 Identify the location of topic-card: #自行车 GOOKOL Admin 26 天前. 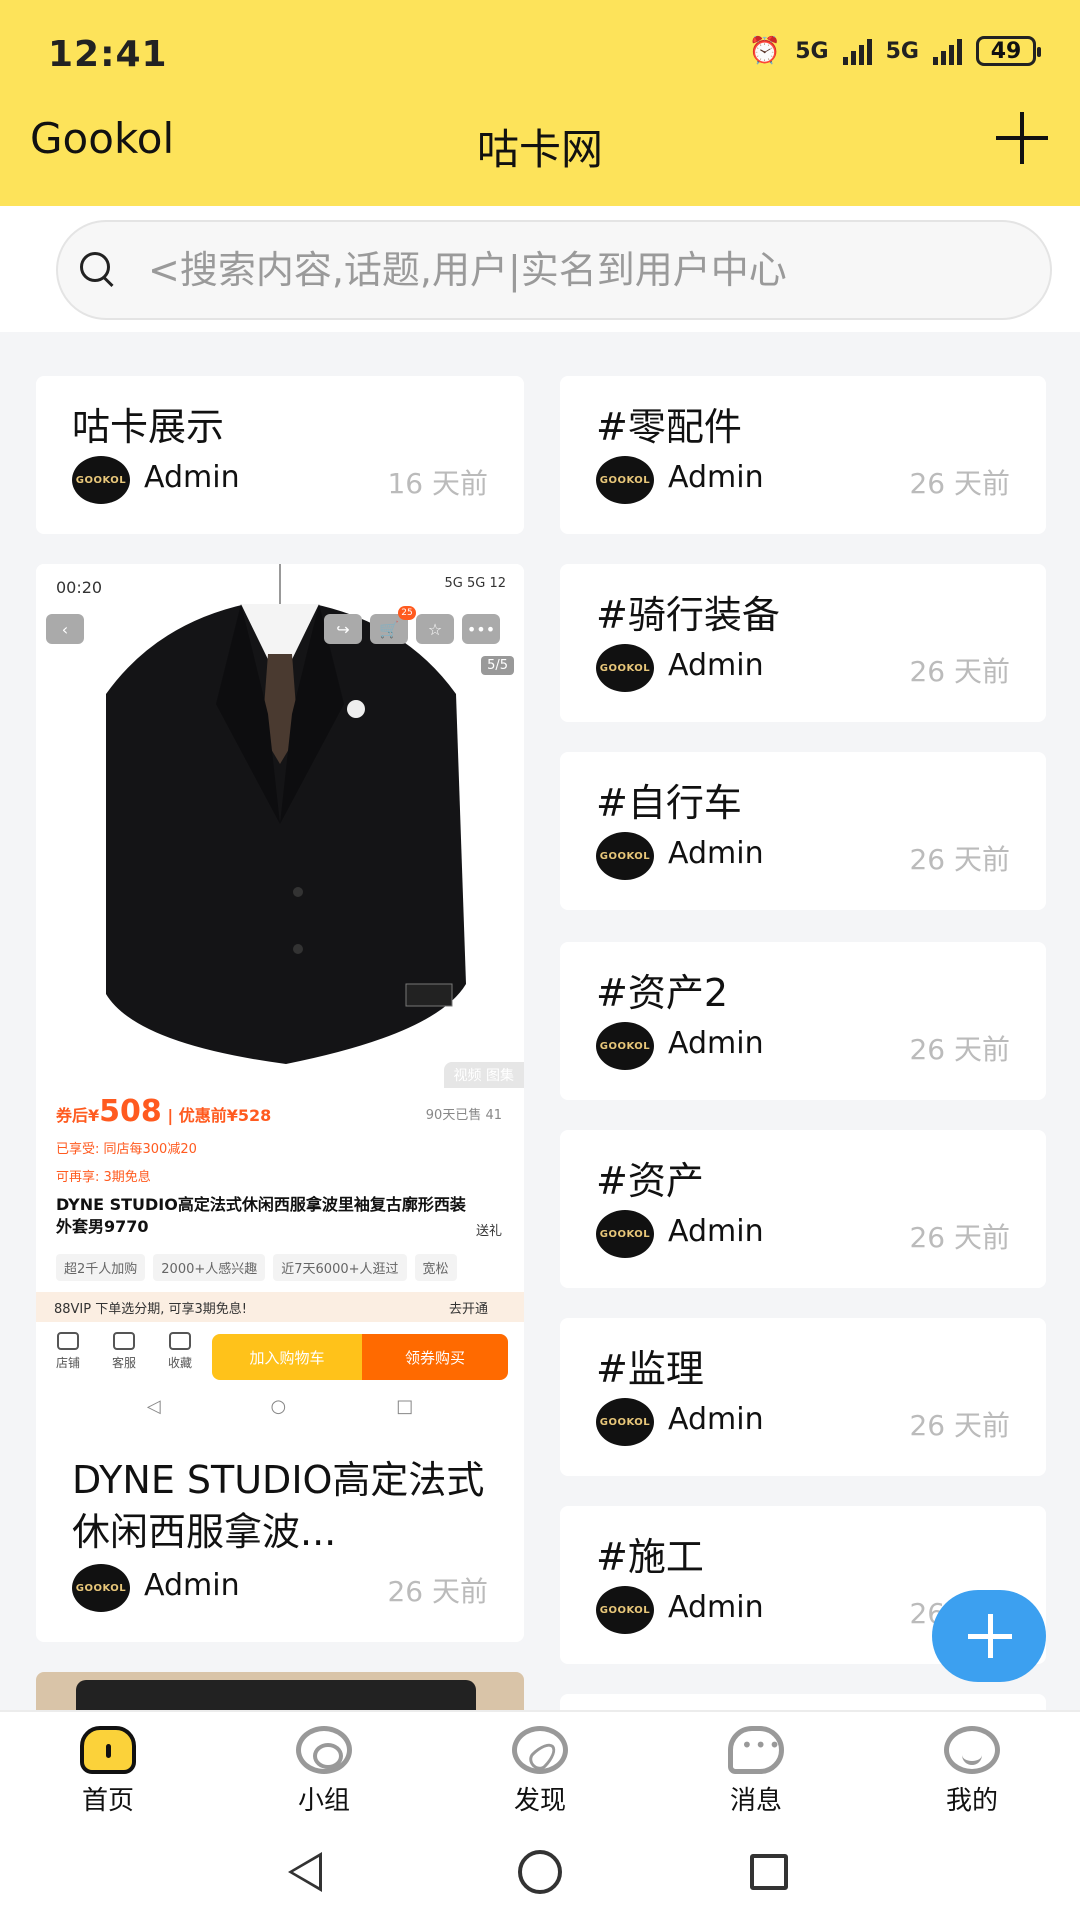
(803, 831).